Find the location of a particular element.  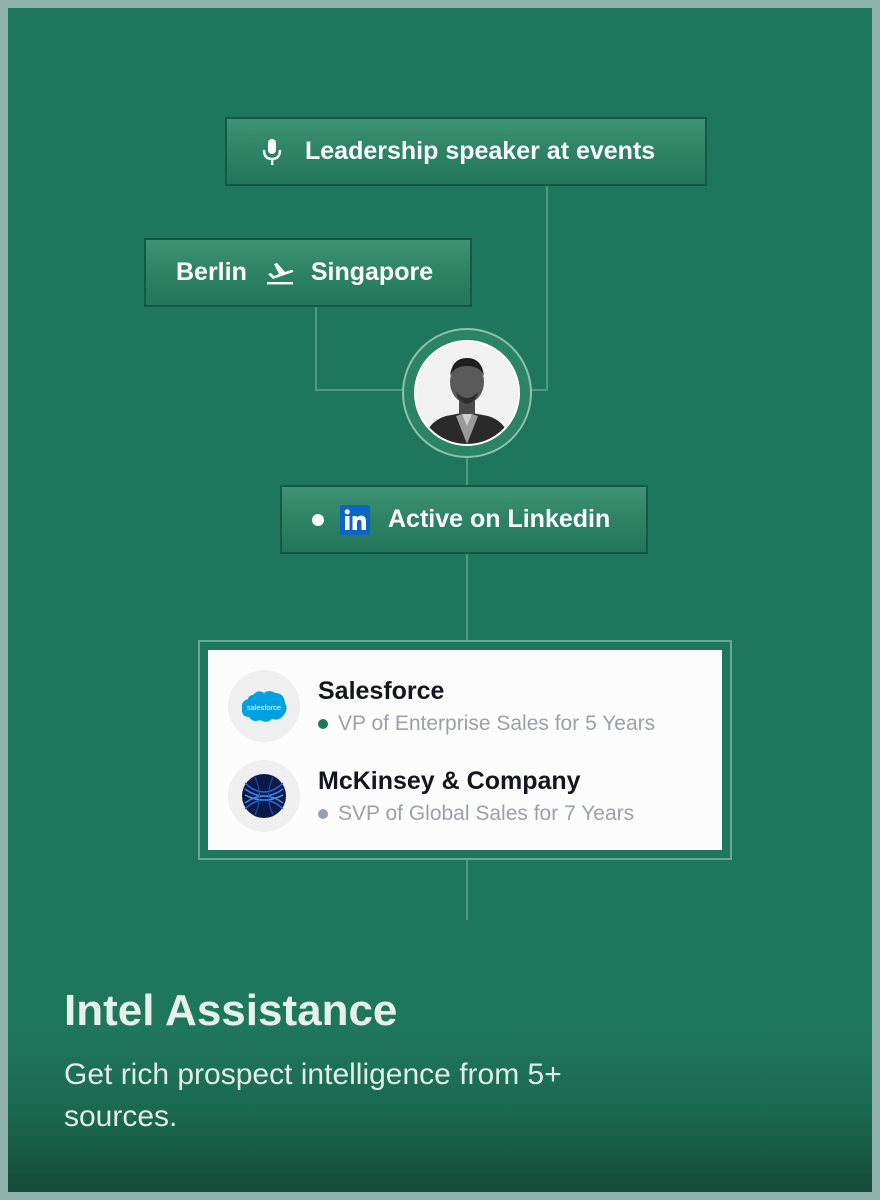

salesforce-logo: salesforce is located at coordinates (264, 706).